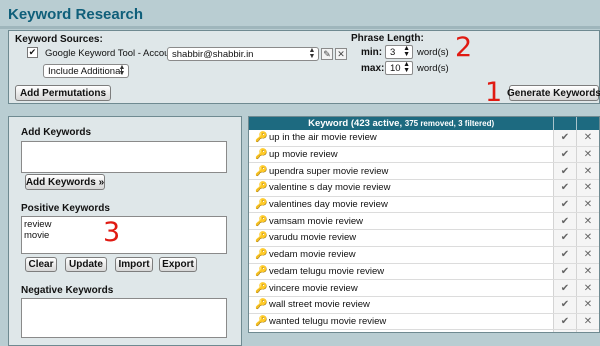 The height and width of the screenshot is (346, 600). I want to click on table-row: 🔑vedam telugu movie review✔✕, so click(424, 272).